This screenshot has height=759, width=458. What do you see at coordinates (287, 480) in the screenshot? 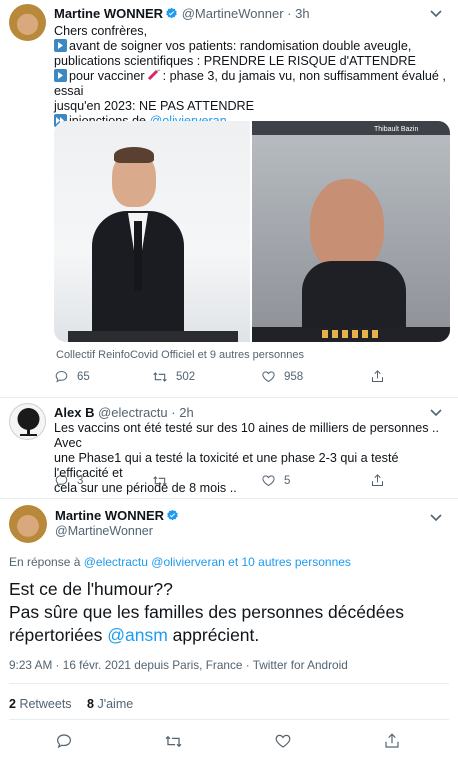
I see `like-count: 5` at bounding box center [287, 480].